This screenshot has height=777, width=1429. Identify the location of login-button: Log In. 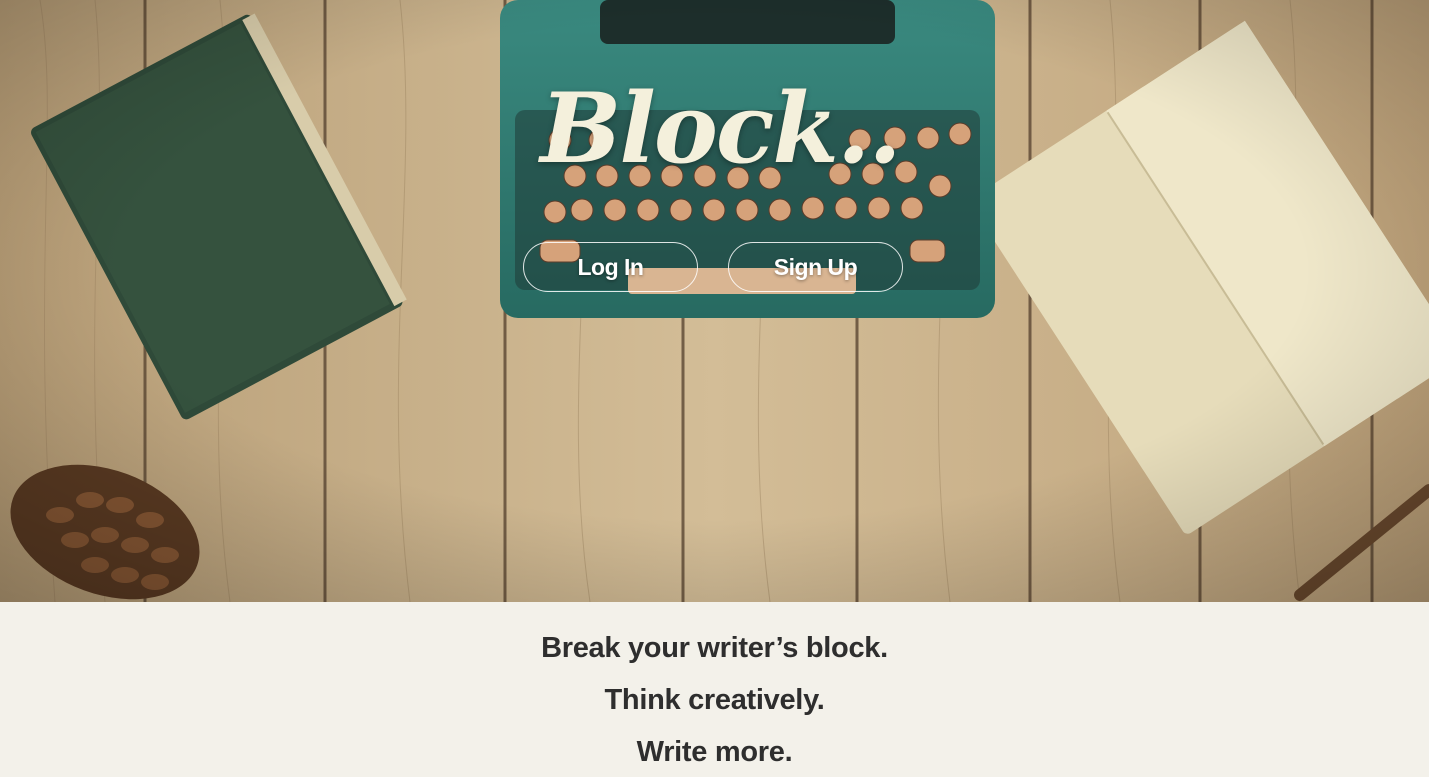
(610, 267).